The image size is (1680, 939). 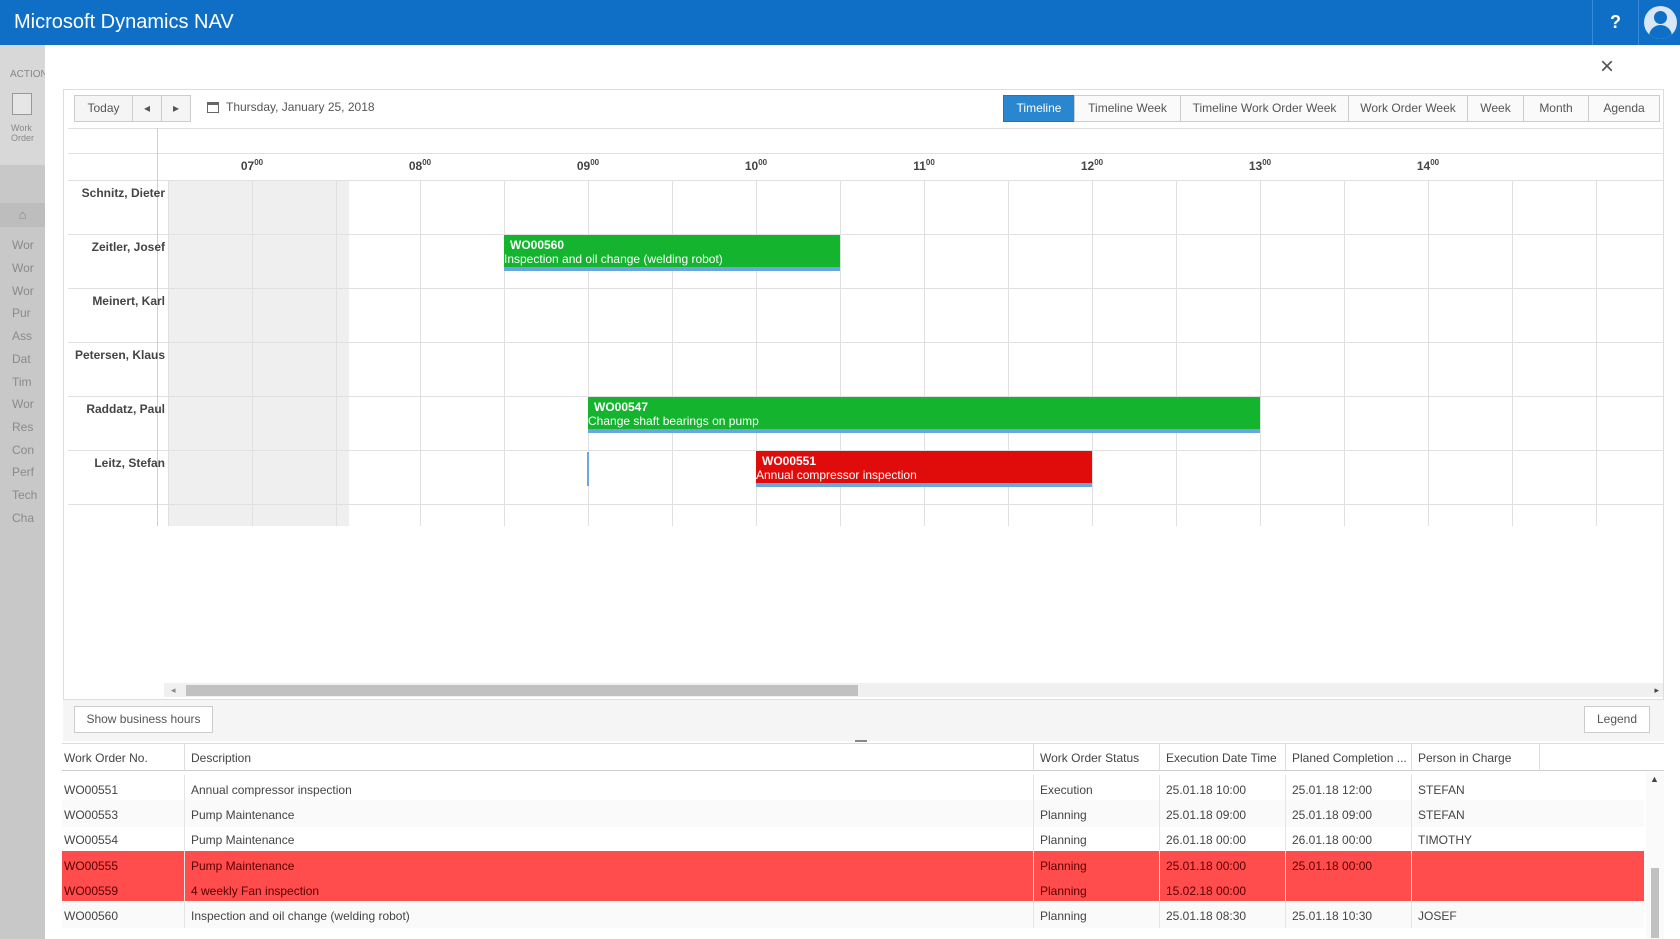 I want to click on cell-exec: 25.01.18 00:00, so click(x=1226, y=866).